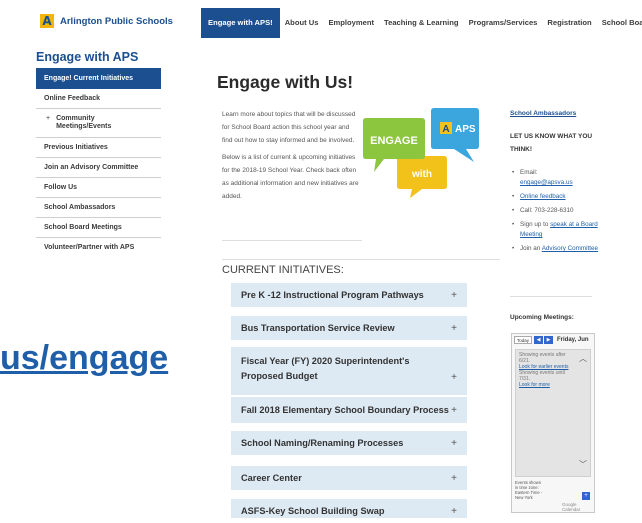 The image size is (642, 523). What do you see at coordinates (542, 358) in the screenshot?
I see `events-after-text: Showing events after 6/21.` at bounding box center [542, 358].